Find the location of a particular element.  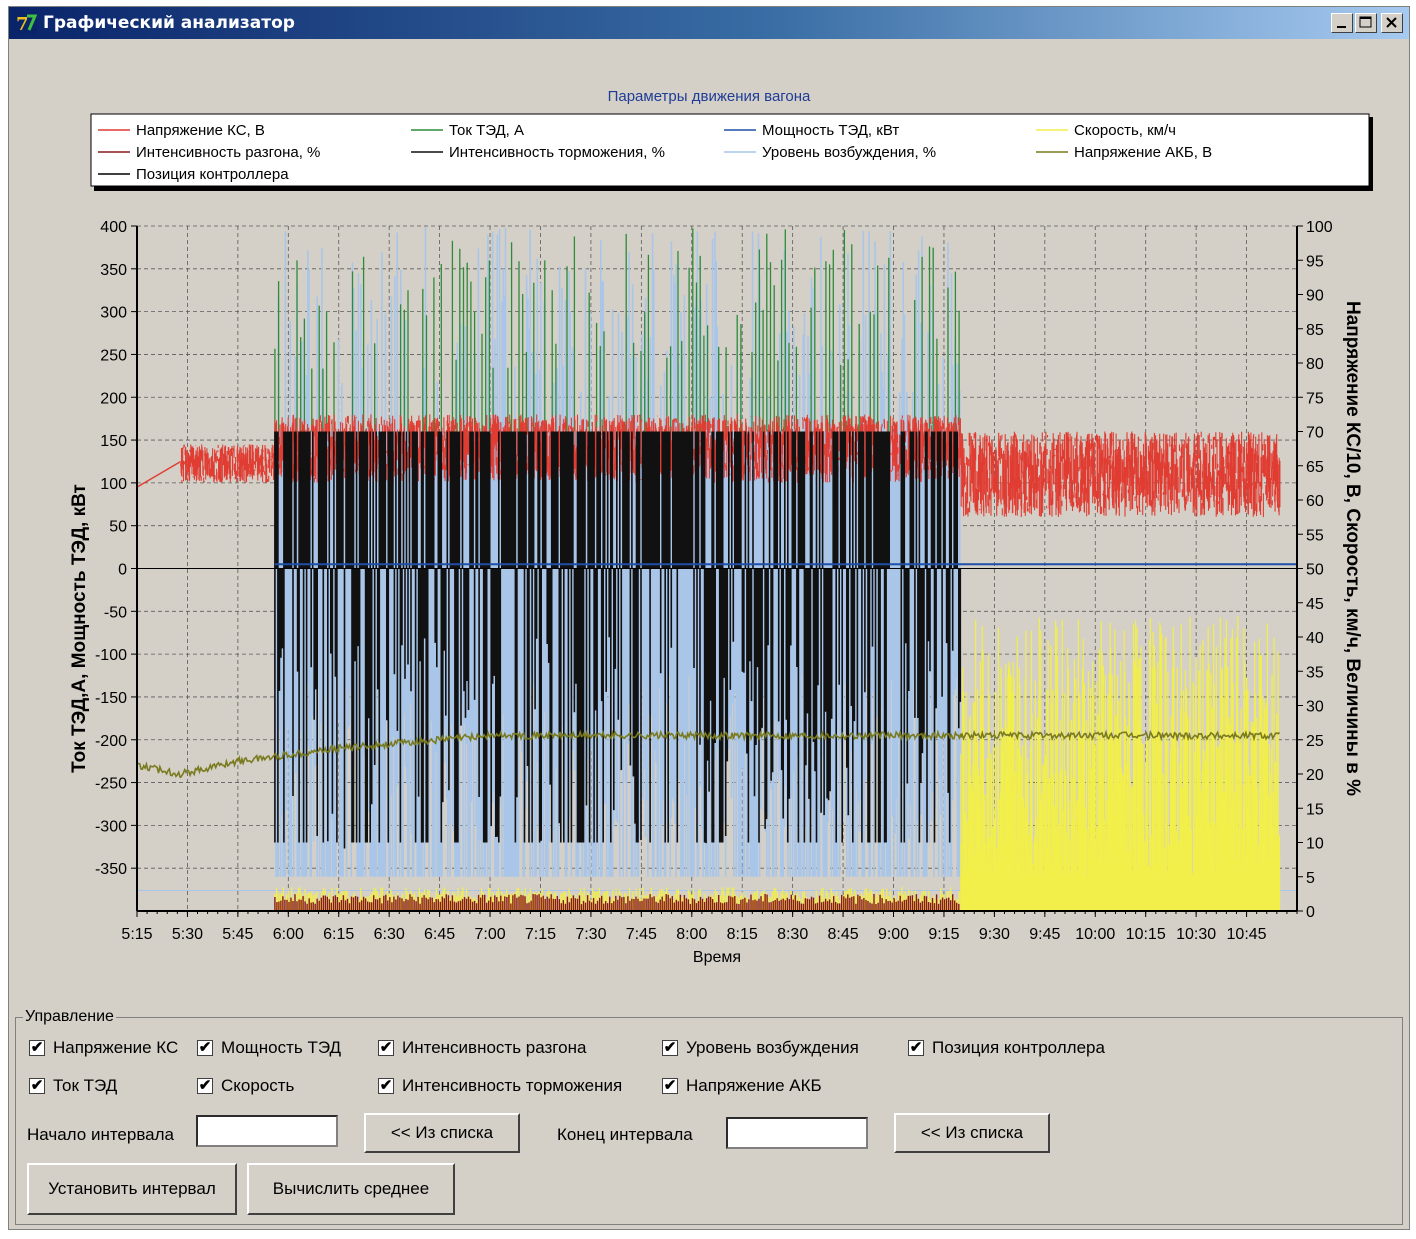

compute-average-button: Вычислить среднее is located at coordinates (351, 1189).